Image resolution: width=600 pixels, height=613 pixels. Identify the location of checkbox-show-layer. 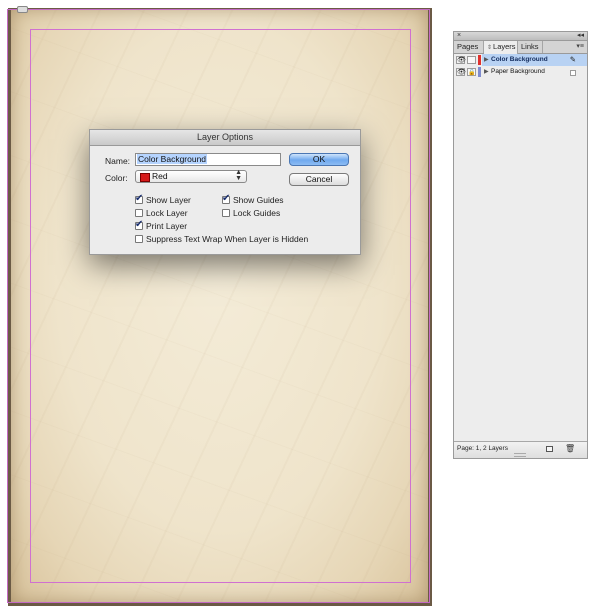
(139, 198).